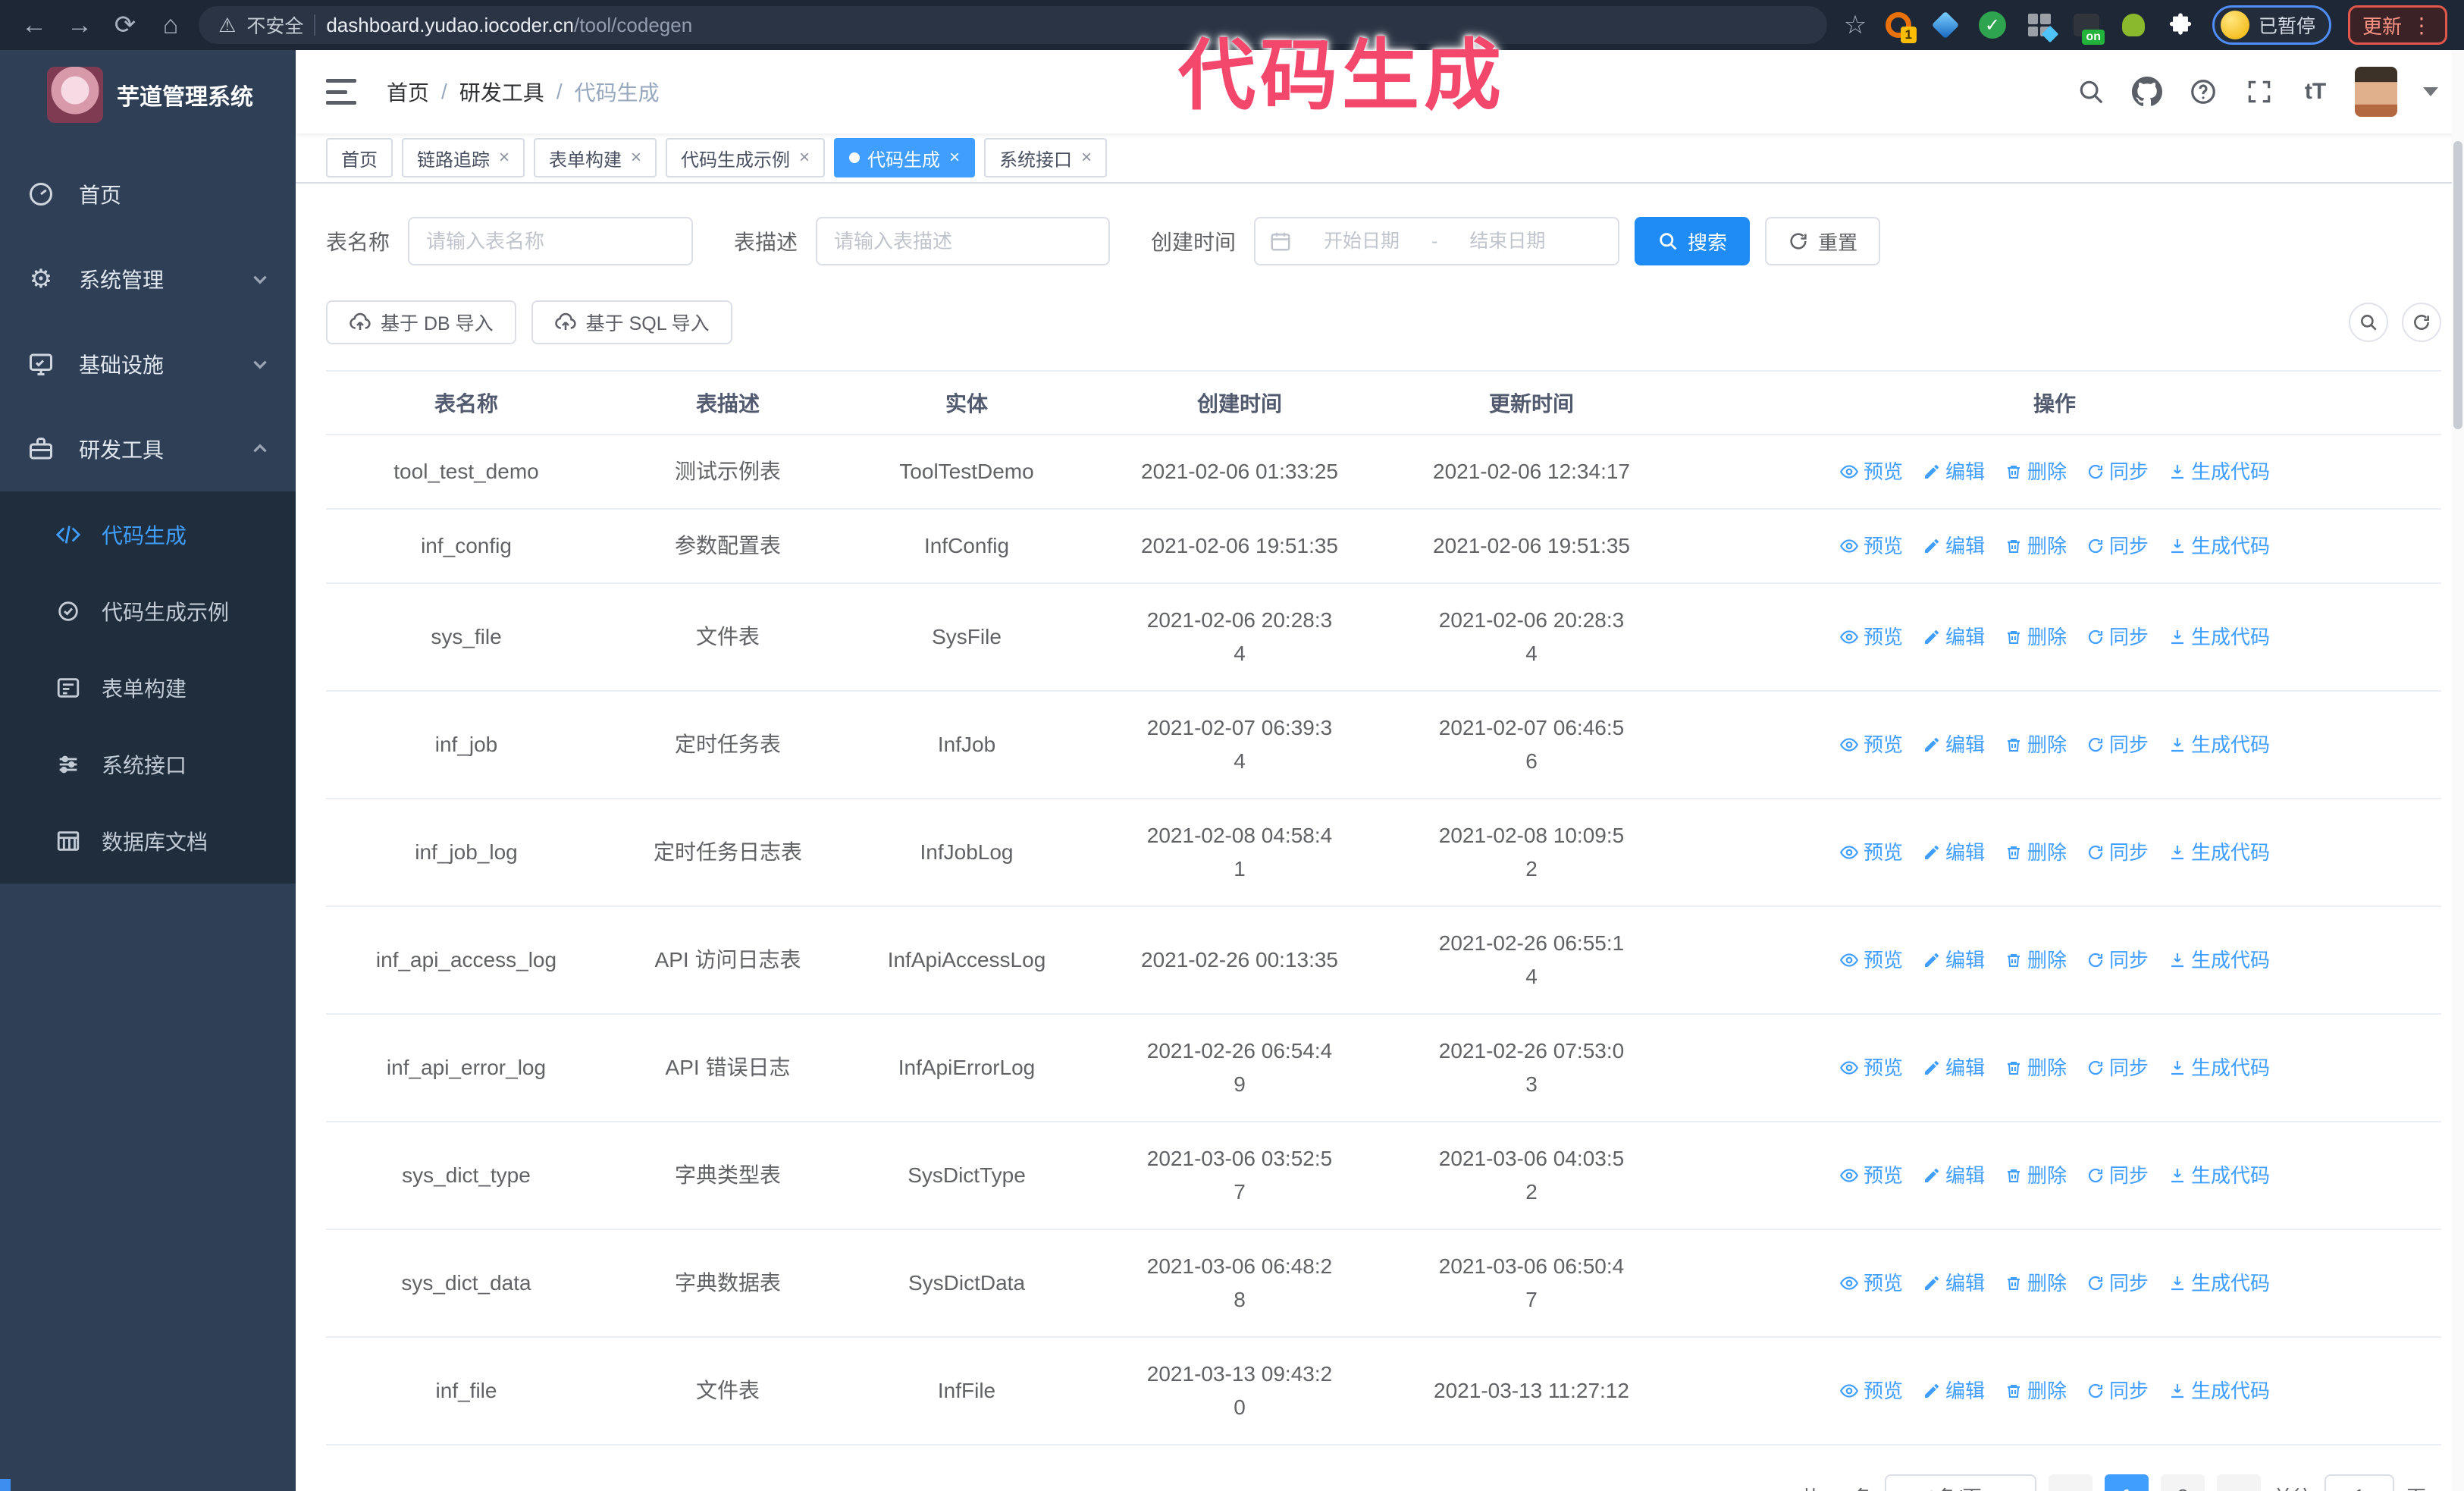 The image size is (2464, 1491). Describe the element at coordinates (2183, 1482) in the screenshot. I see `page-button-2: 2` at that location.